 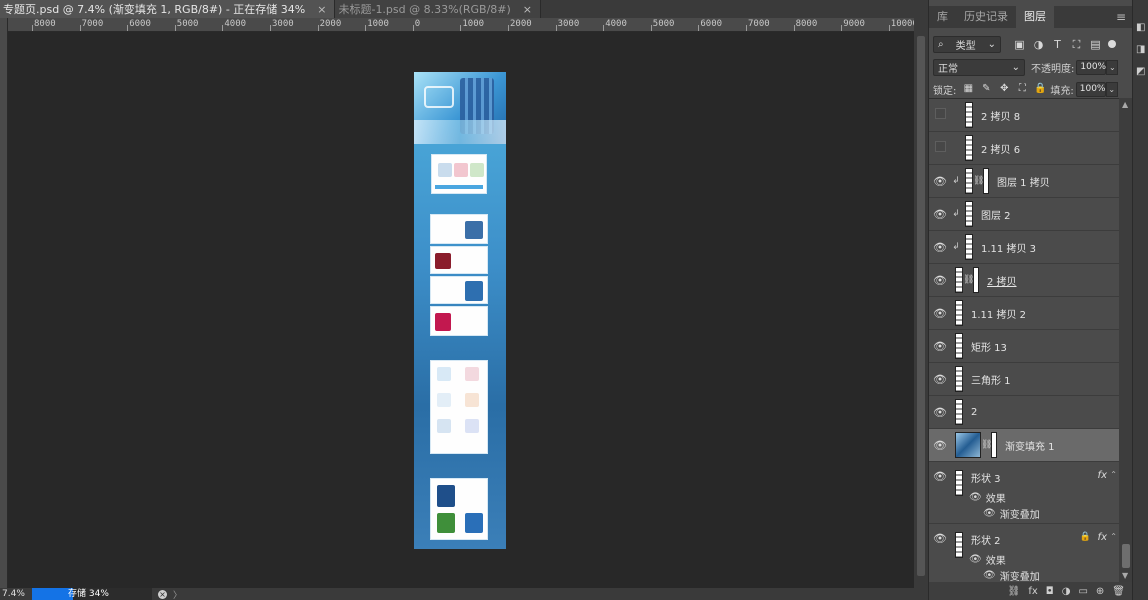 What do you see at coordinates (16, 594) in the screenshot?
I see `zoom-level: 7.4%` at bounding box center [16, 594].